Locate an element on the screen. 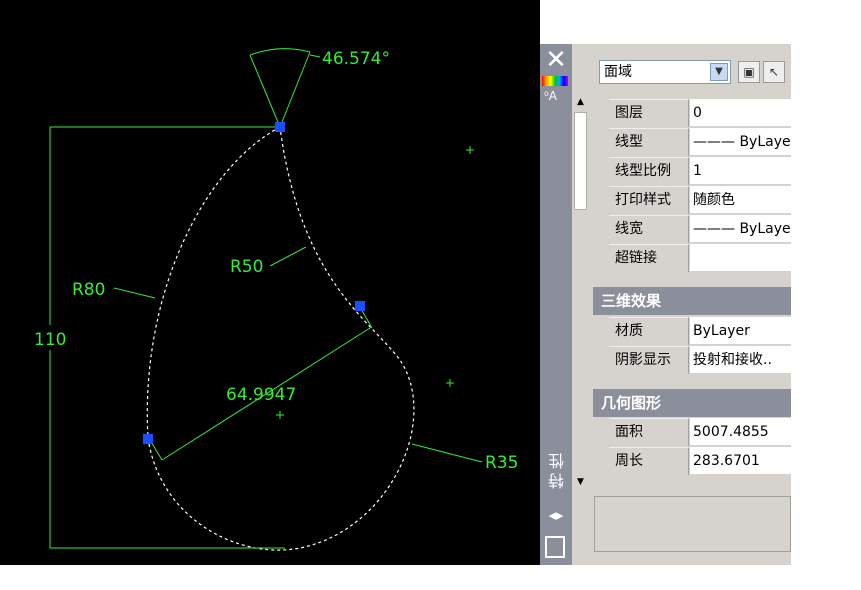  prop-row-hyperlink: 超链接 is located at coordinates (700, 258).